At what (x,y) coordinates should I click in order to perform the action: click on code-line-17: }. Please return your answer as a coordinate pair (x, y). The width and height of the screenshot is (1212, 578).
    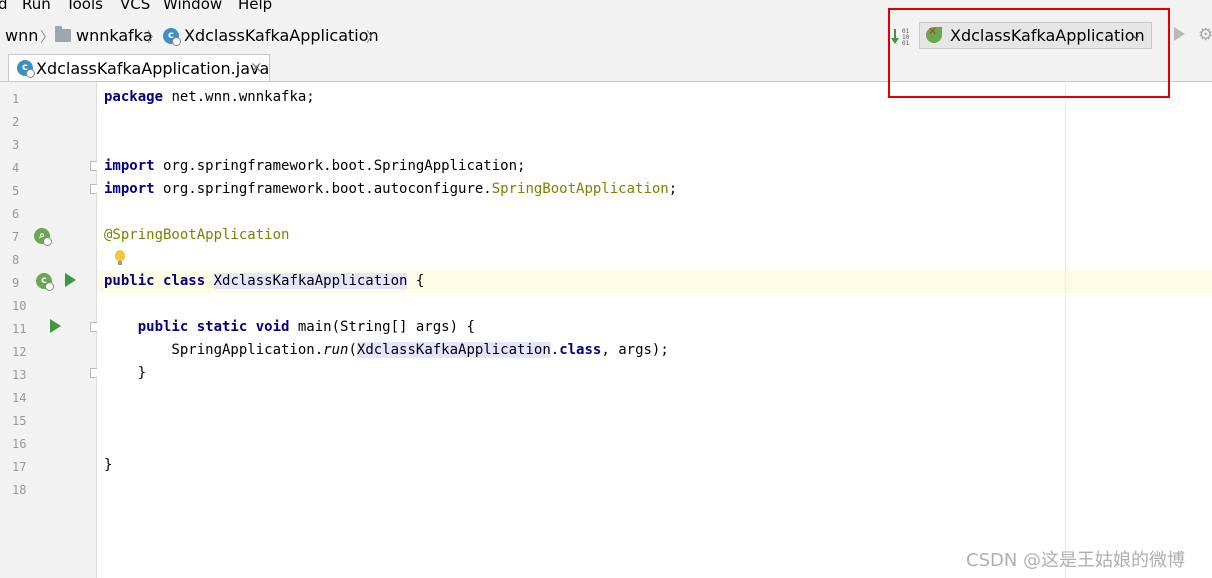
    Looking at the image, I should click on (108, 465).